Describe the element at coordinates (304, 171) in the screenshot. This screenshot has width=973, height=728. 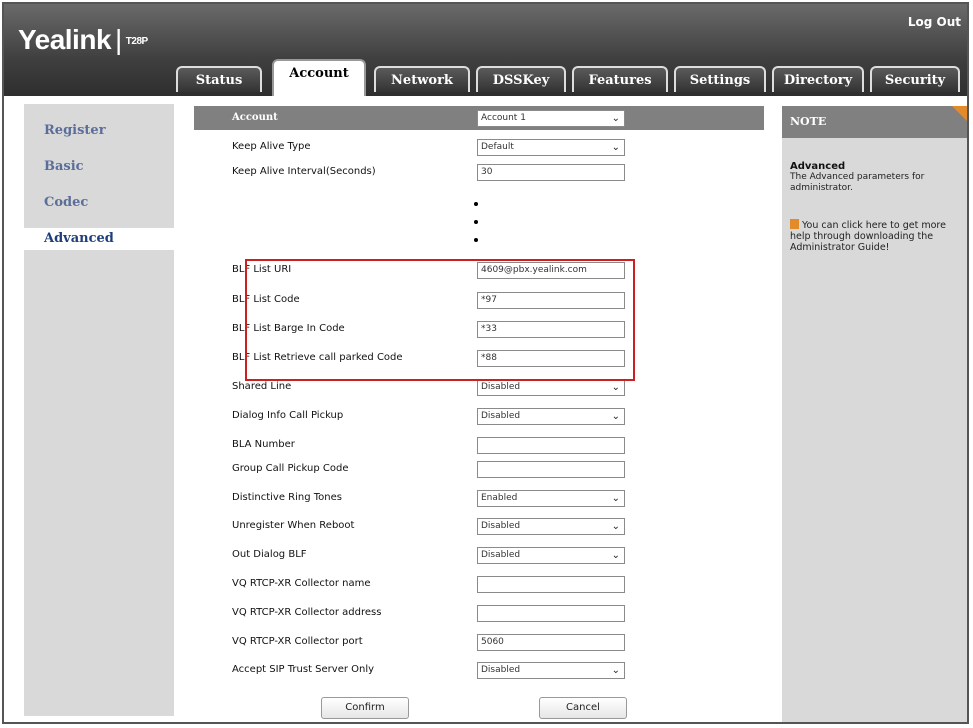
I see `keep-alive-interval-label: Keep Alive Interval(Seconds)` at that location.